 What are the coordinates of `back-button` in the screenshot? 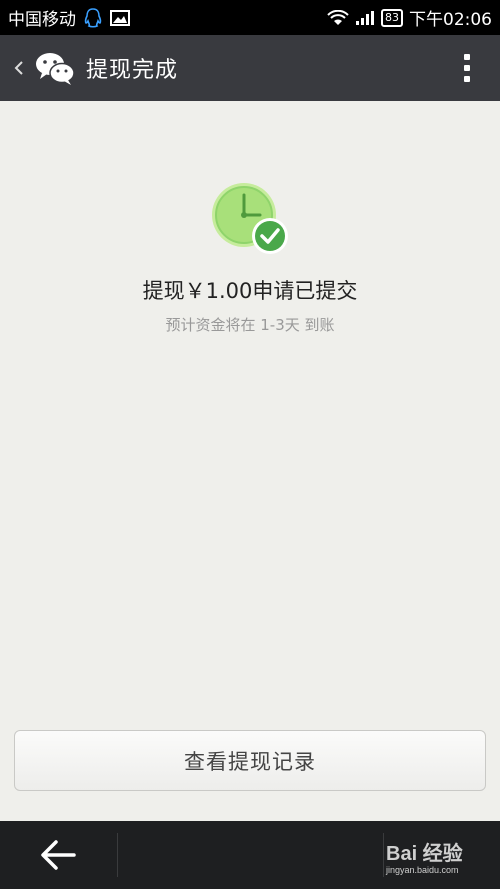 It's located at (19, 68).